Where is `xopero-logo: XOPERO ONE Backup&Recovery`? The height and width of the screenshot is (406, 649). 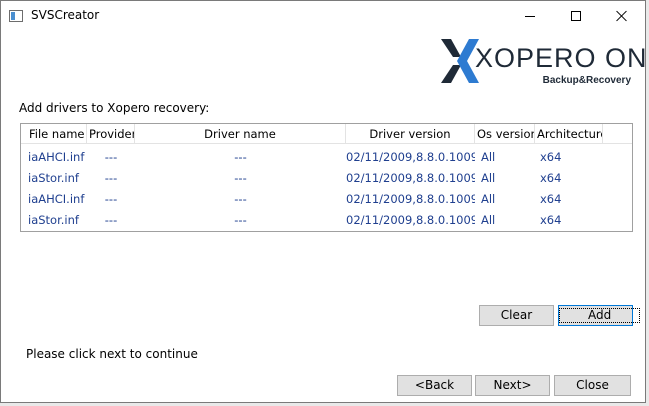 xopero-logo: XOPERO ONE Backup&Recovery is located at coordinates (542, 63).